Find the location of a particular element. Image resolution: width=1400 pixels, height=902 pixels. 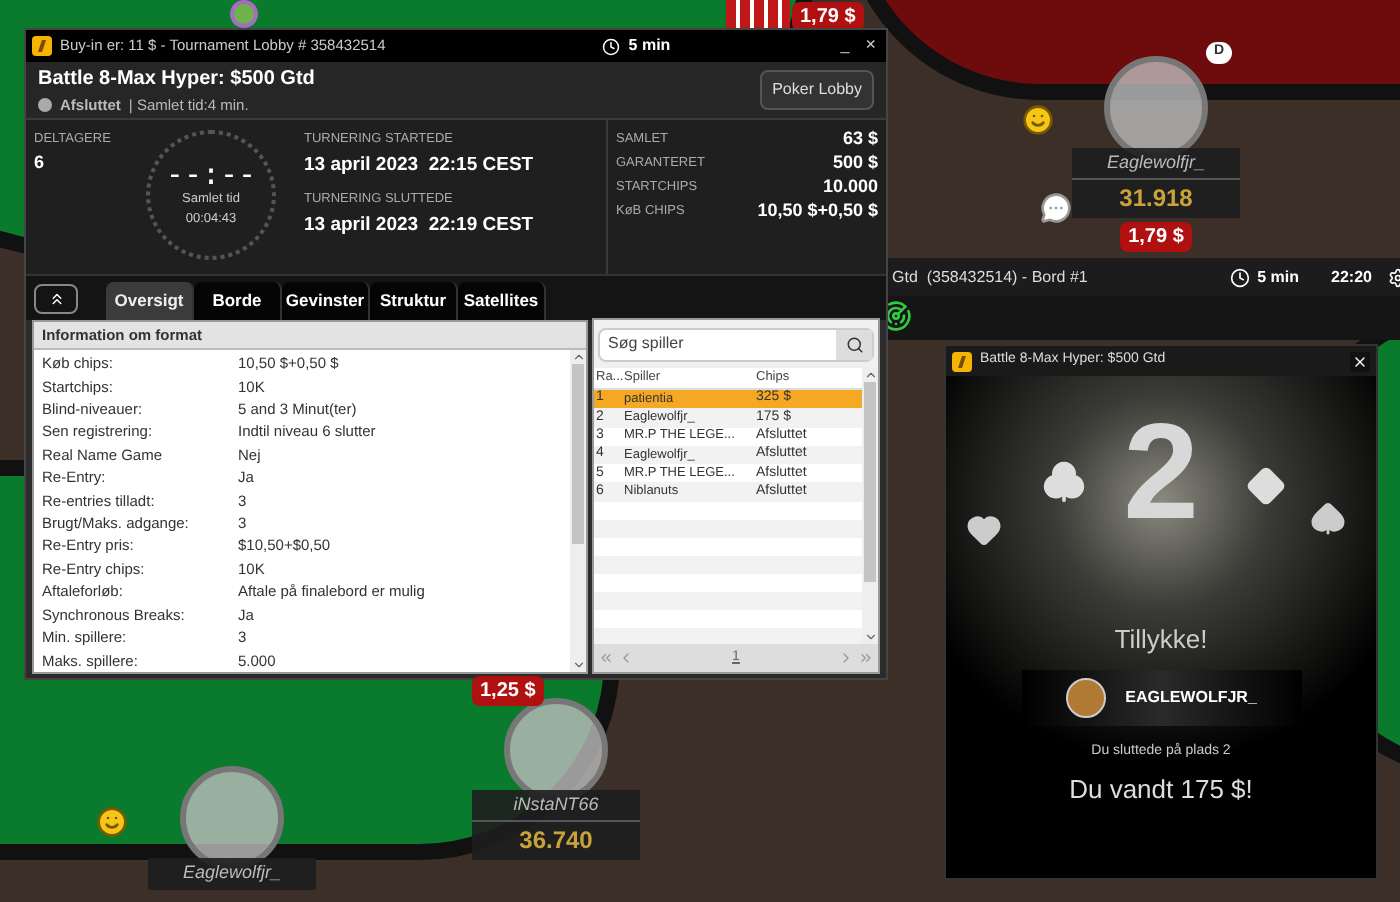

collapse-icon is located at coordinates (56, 299).